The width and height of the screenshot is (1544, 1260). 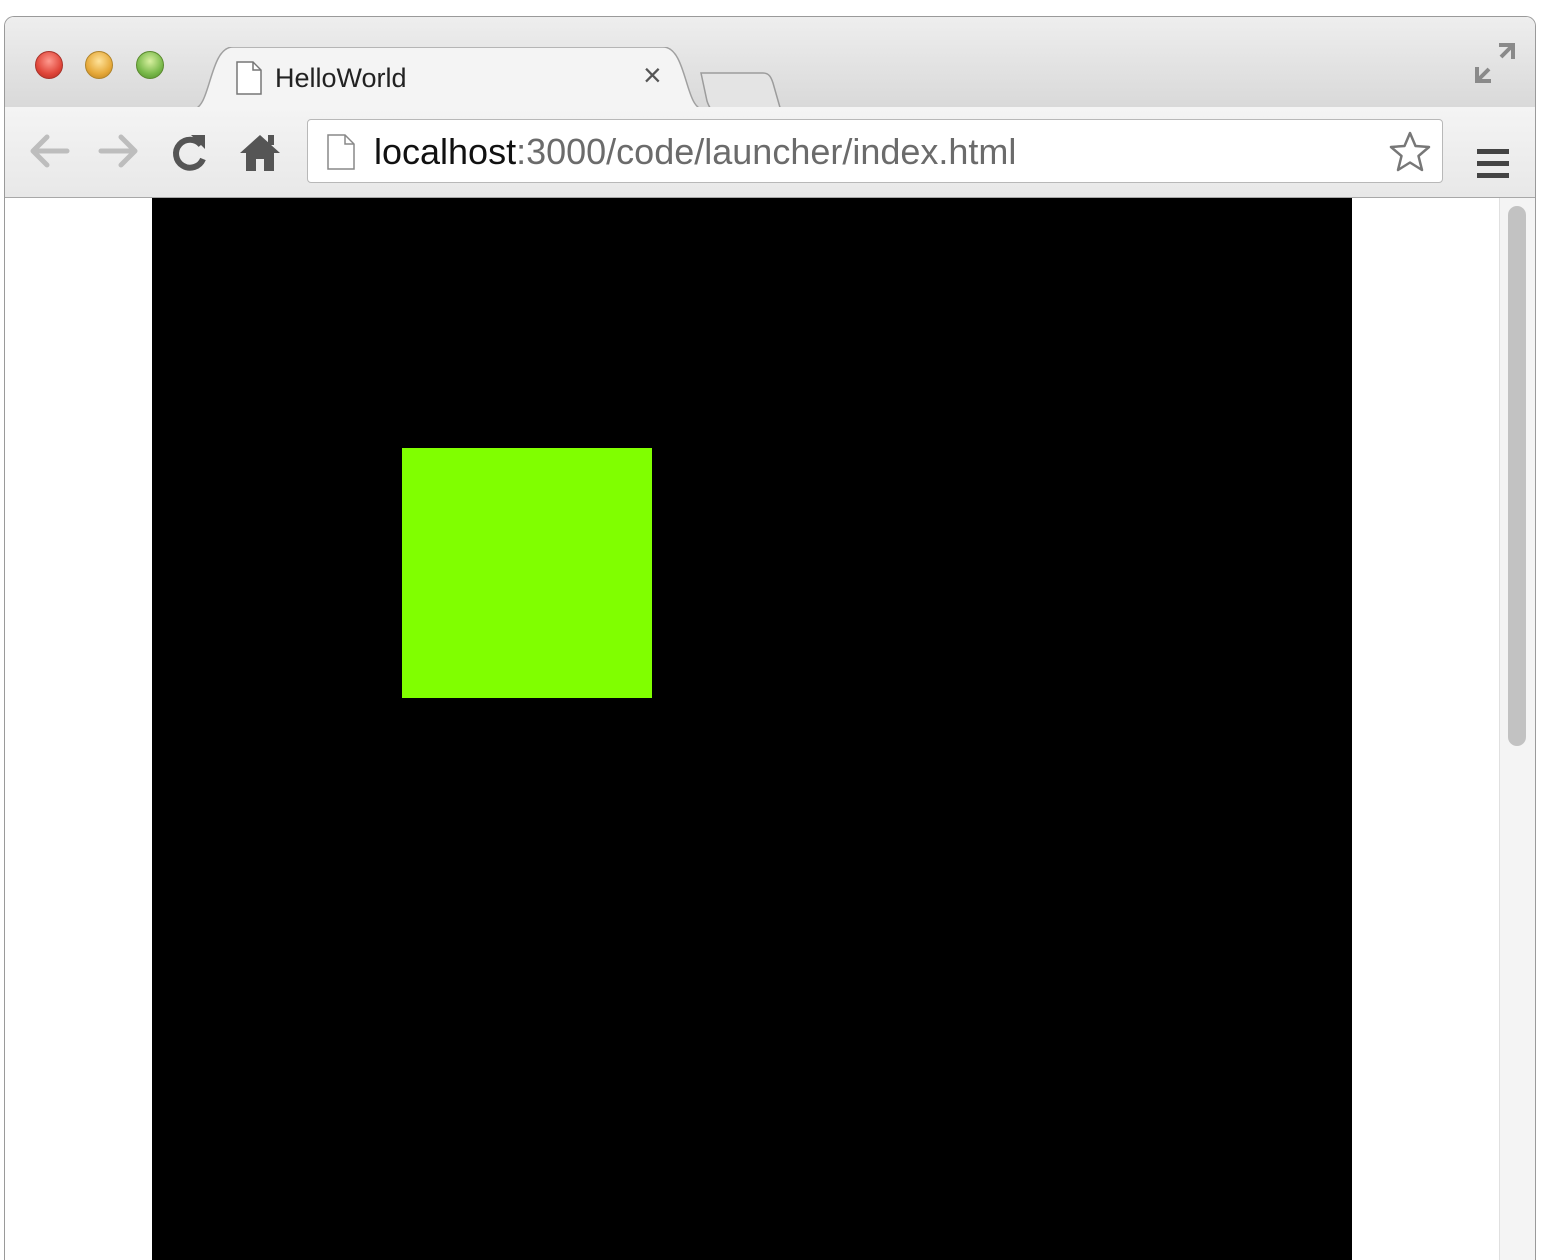 I want to click on home-icon, so click(x=260, y=153).